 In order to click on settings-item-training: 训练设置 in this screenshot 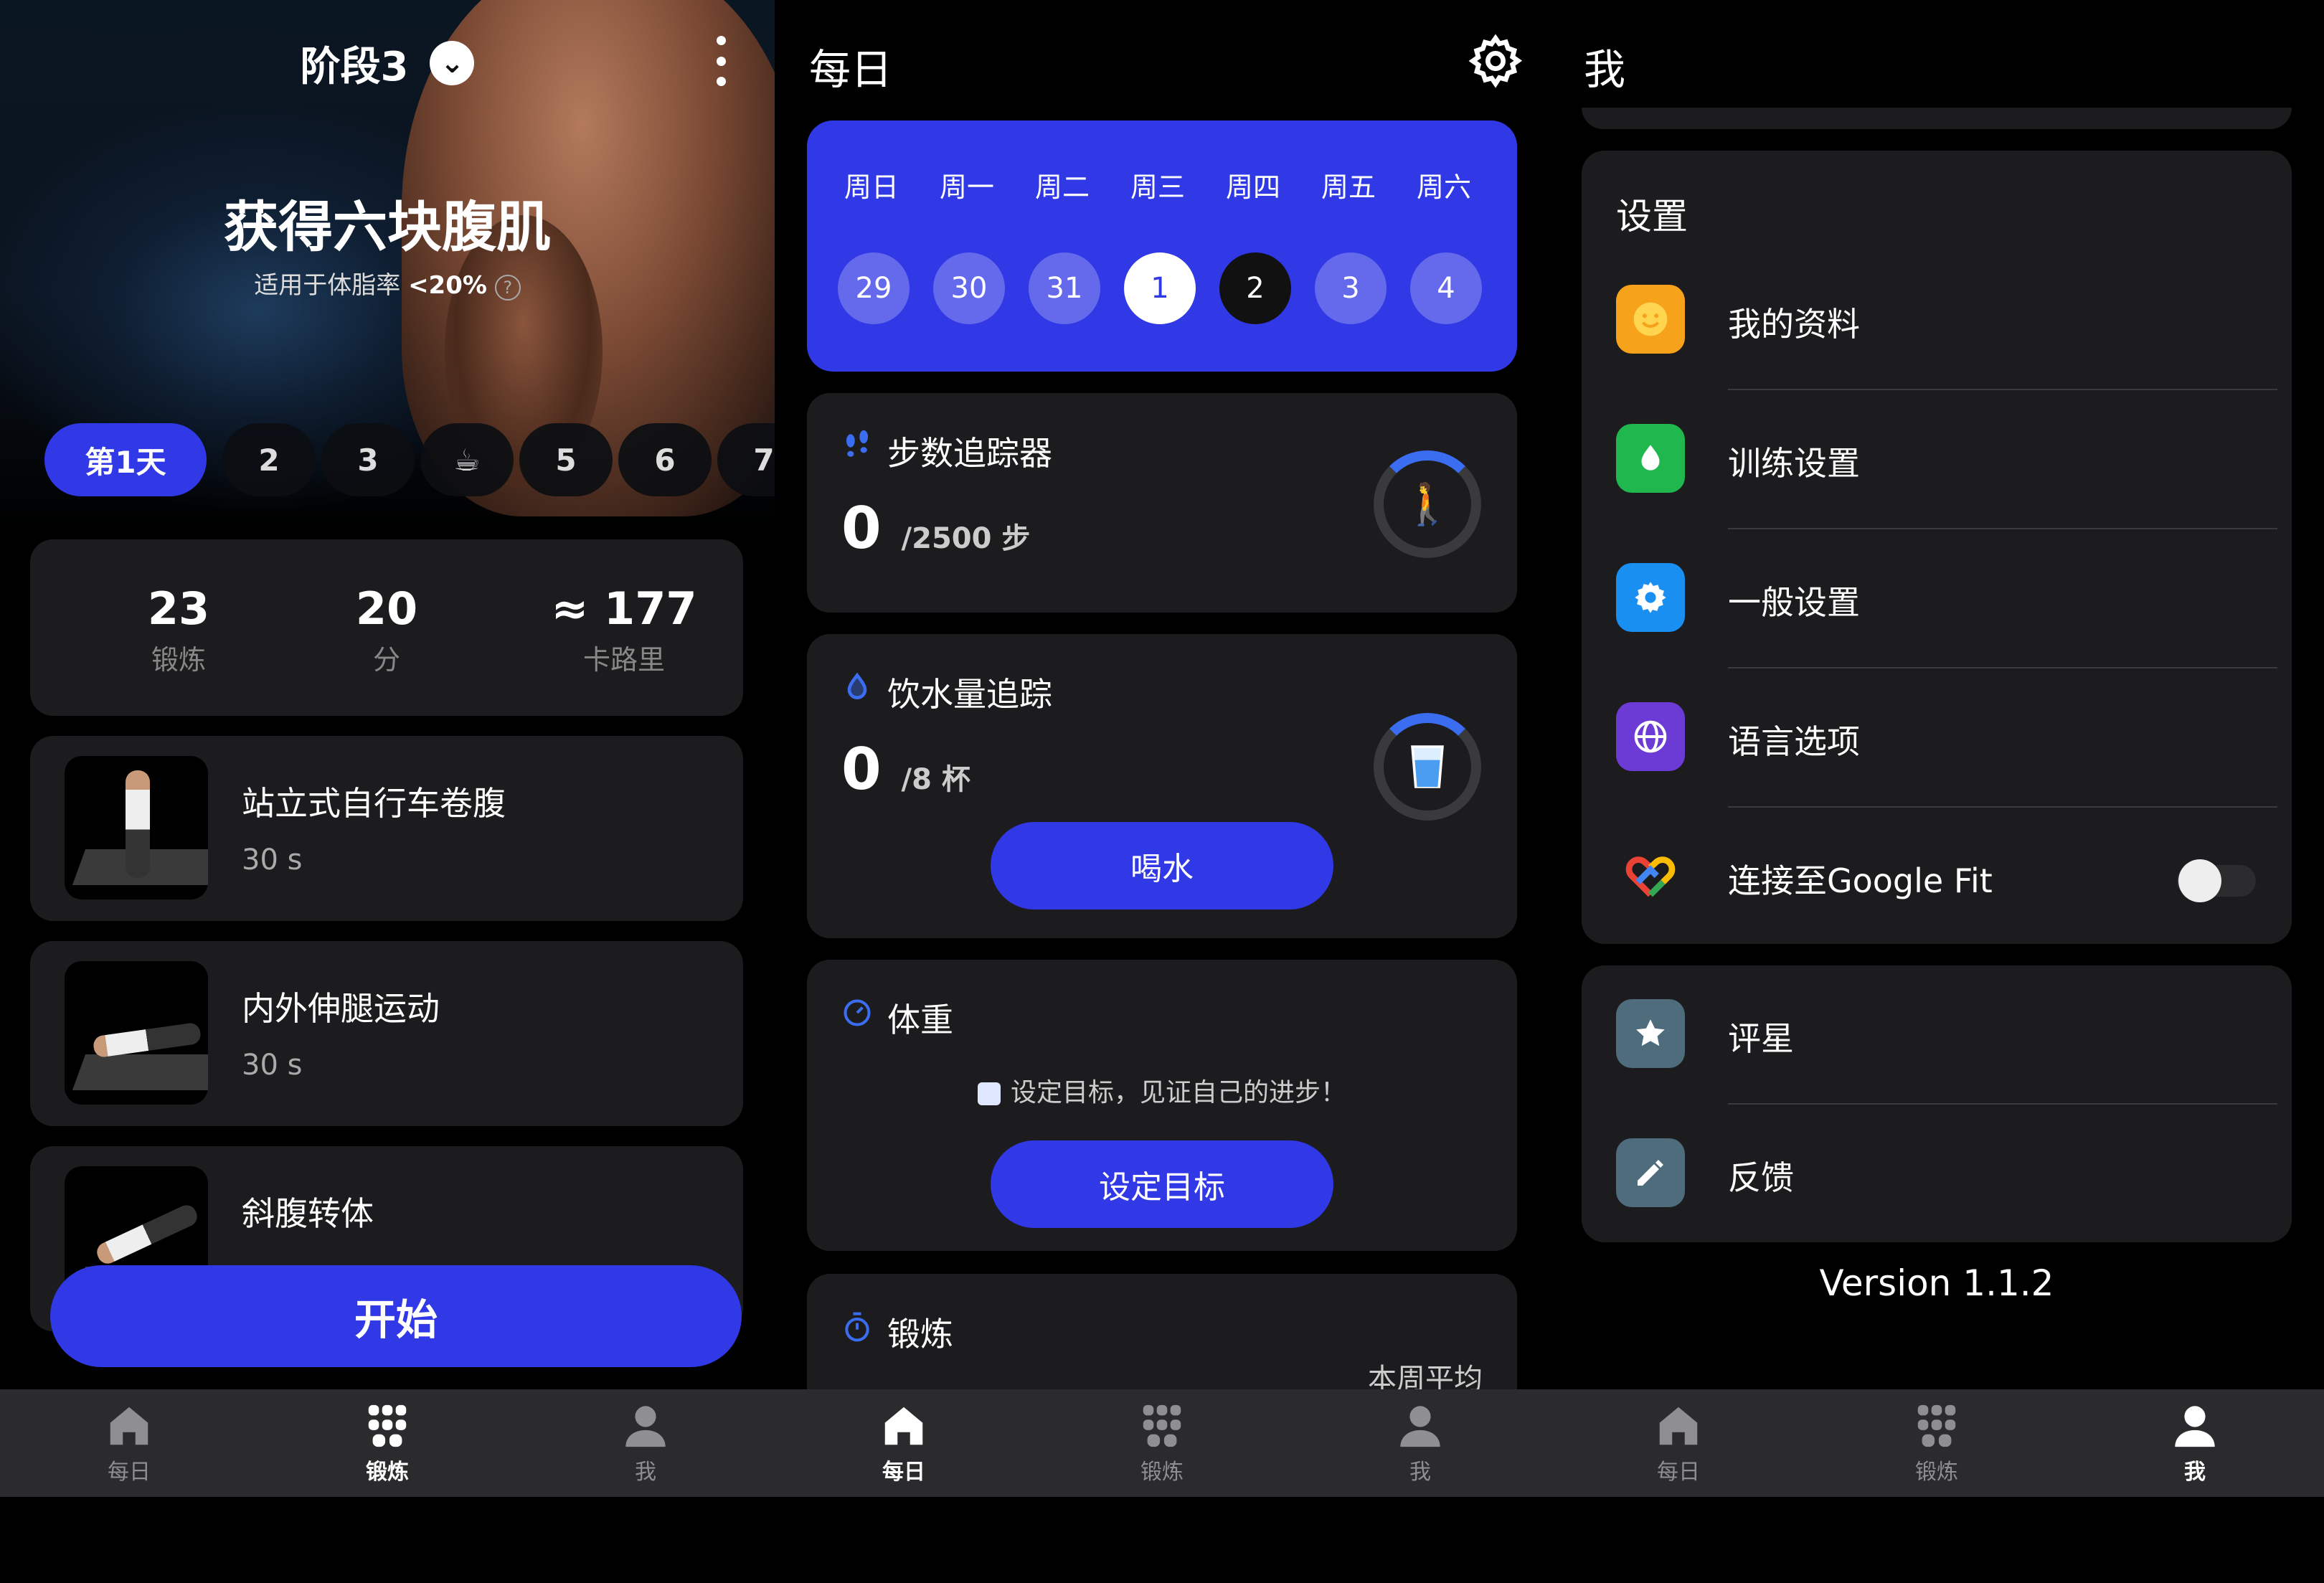, I will do `click(1937, 459)`.